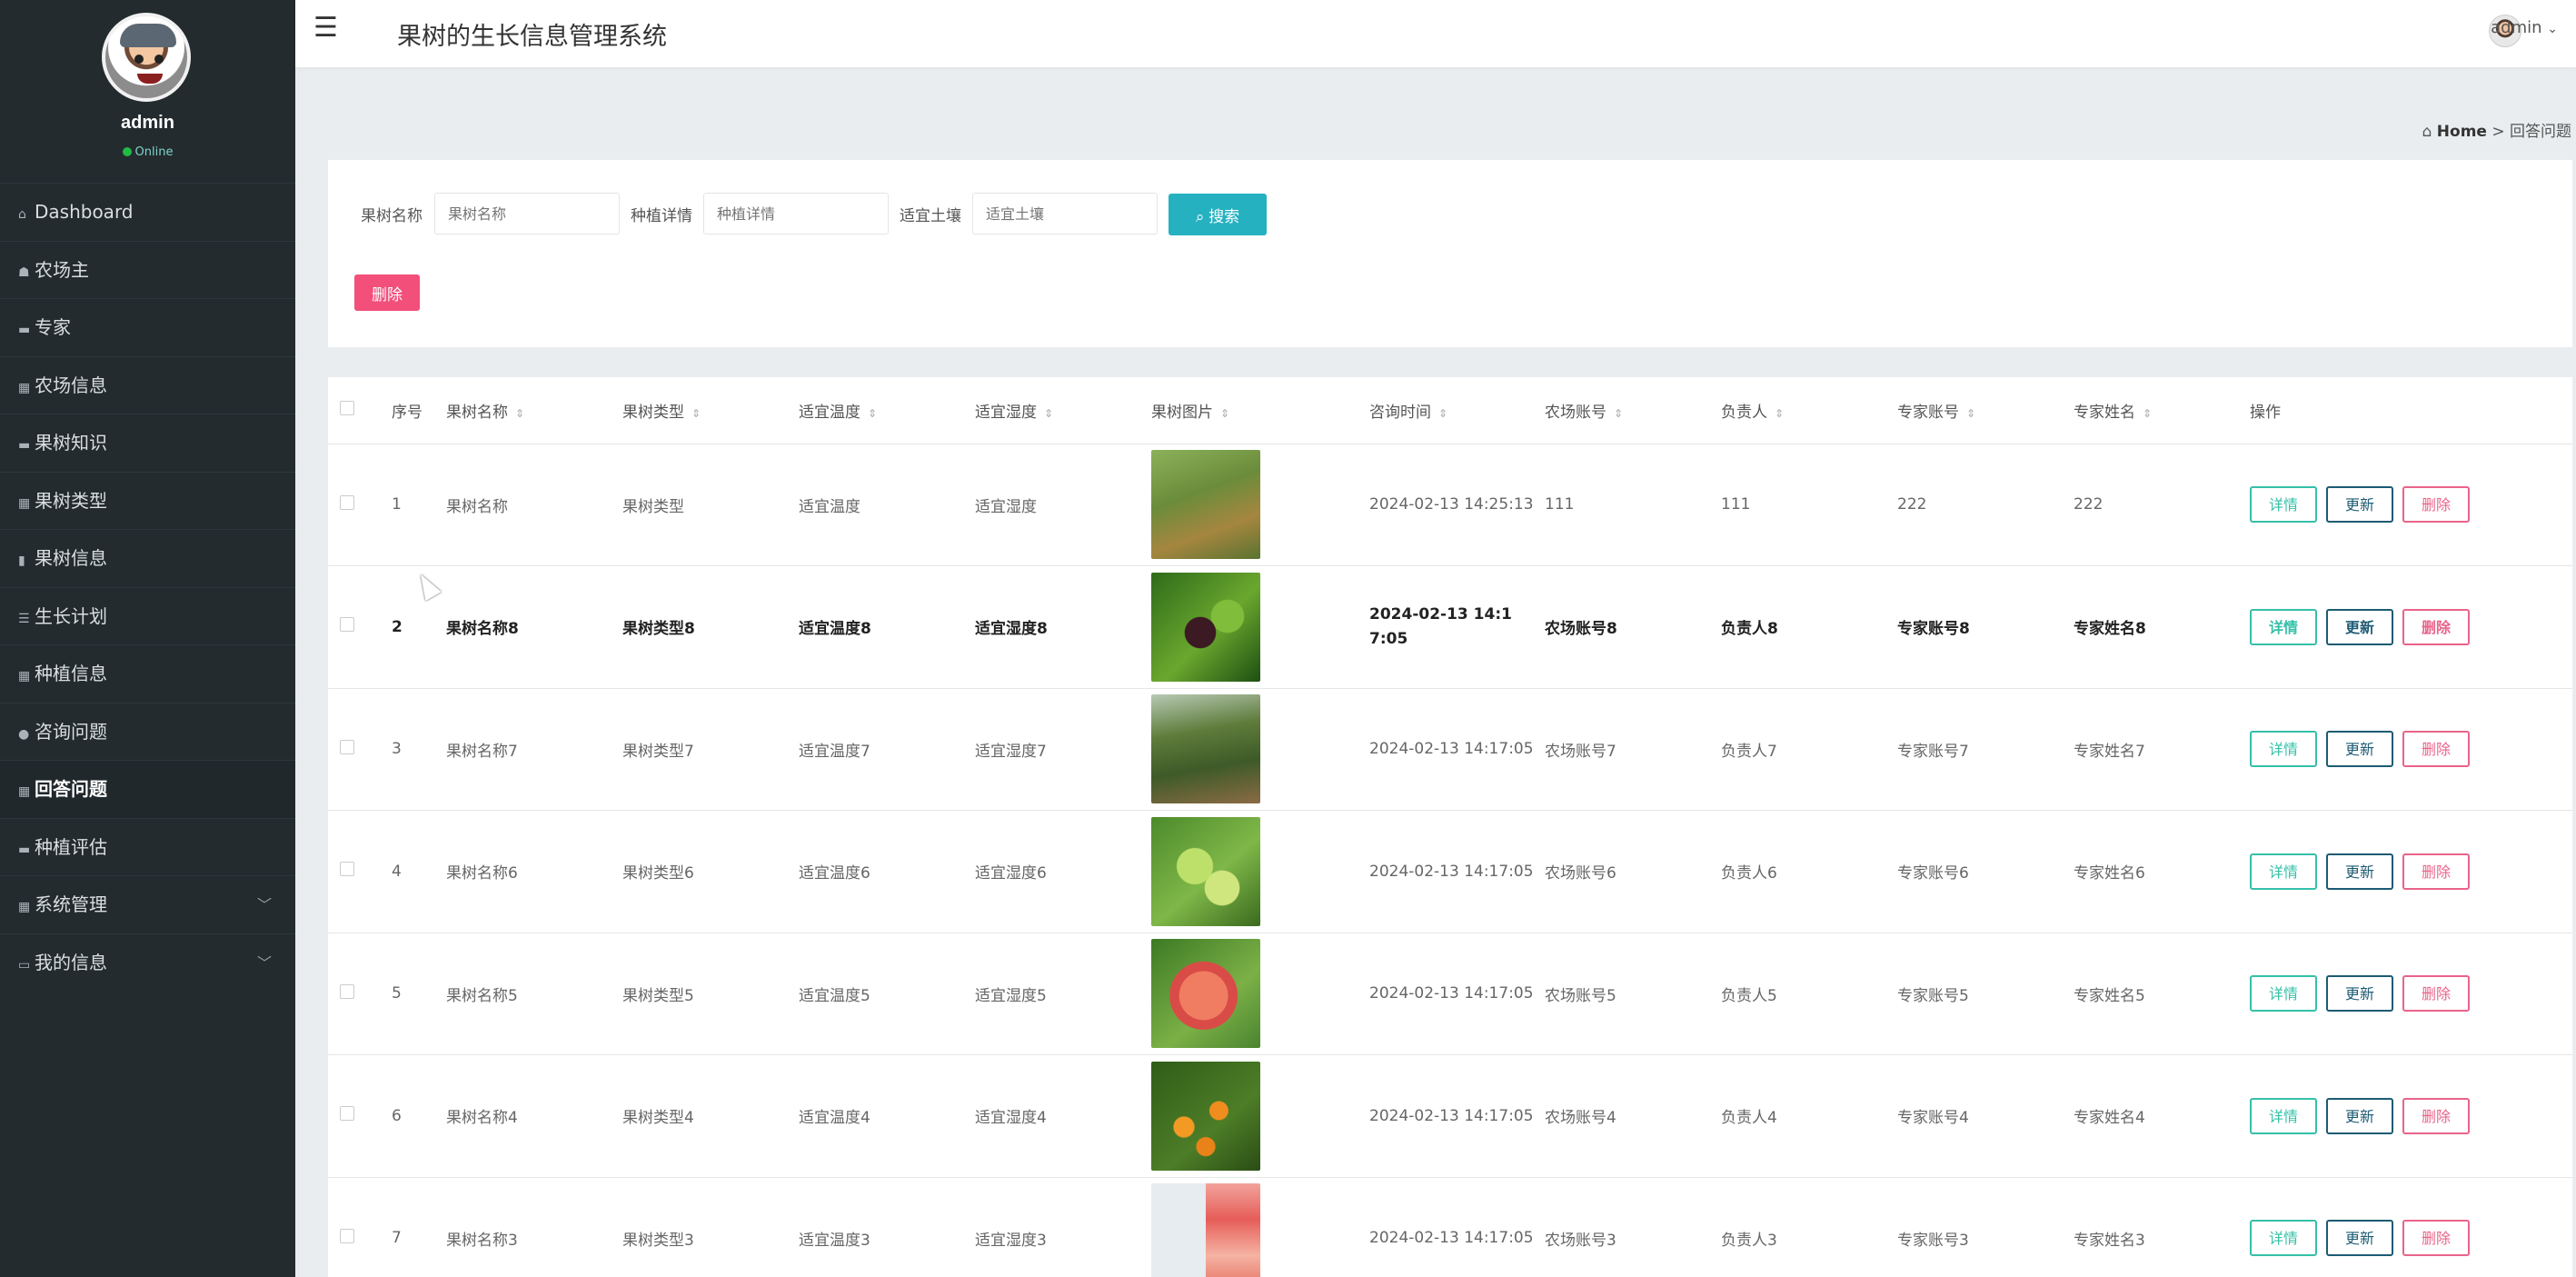 The height and width of the screenshot is (1277, 2576). I want to click on cell-consult-time: 2024-02-13 14:17:05, so click(1451, 1115).